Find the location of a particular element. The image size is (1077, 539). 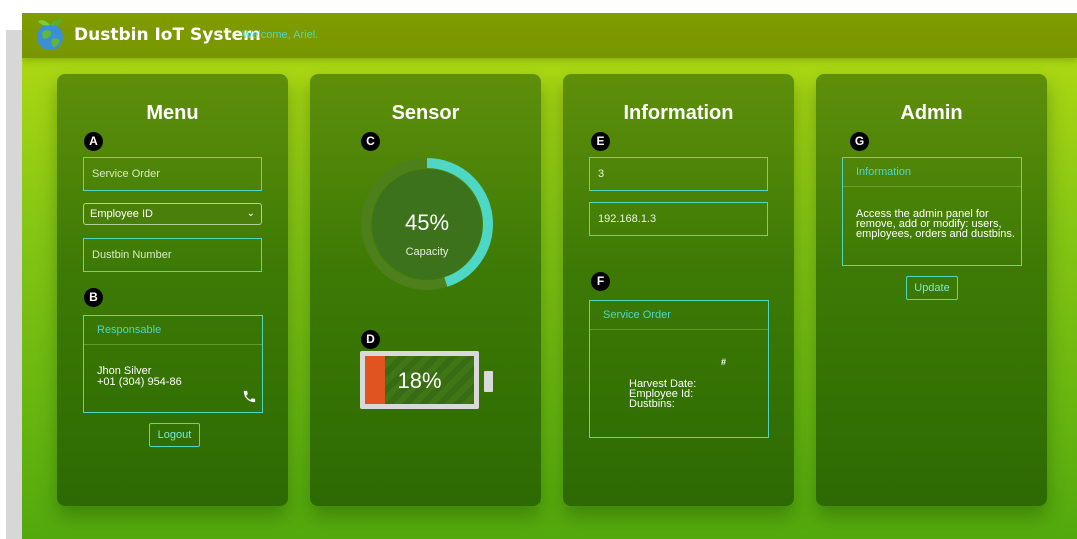

badge-e: E is located at coordinates (600, 141).